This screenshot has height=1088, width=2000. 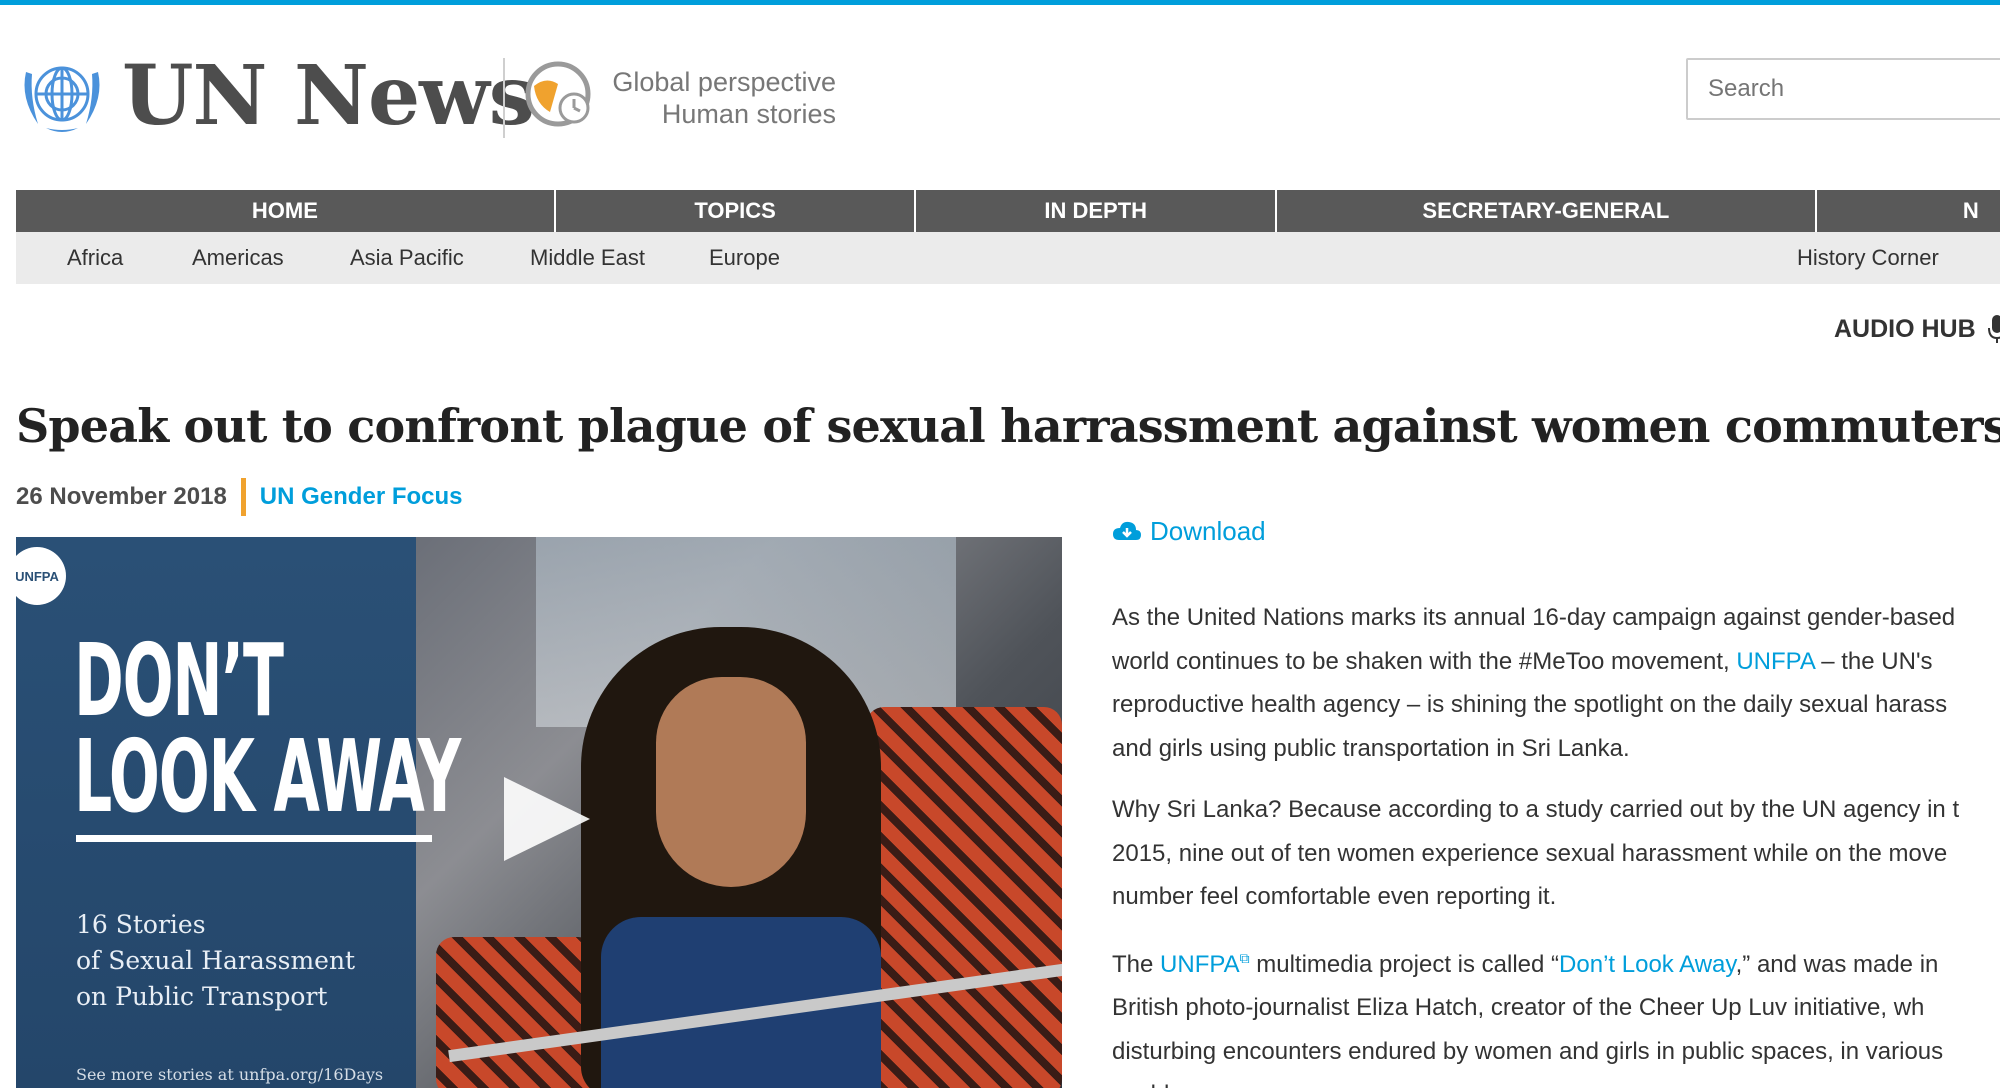 What do you see at coordinates (748, 114) in the screenshot?
I see `tagline-line-2: Human stories` at bounding box center [748, 114].